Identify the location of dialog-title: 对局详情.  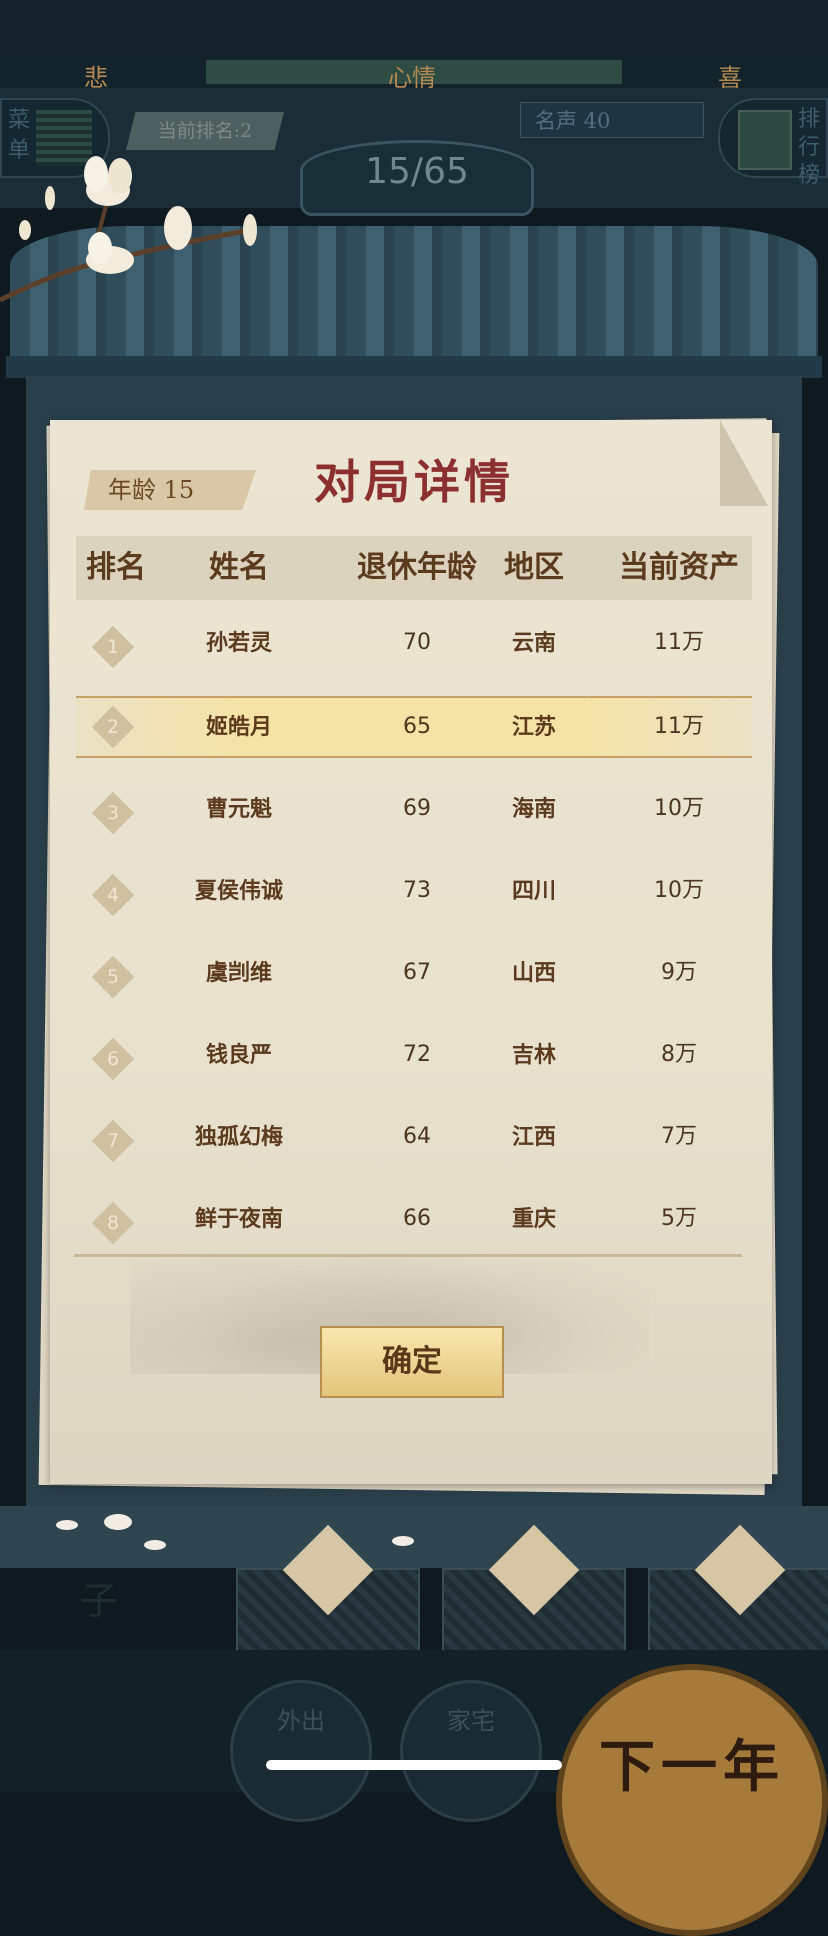
(414, 482).